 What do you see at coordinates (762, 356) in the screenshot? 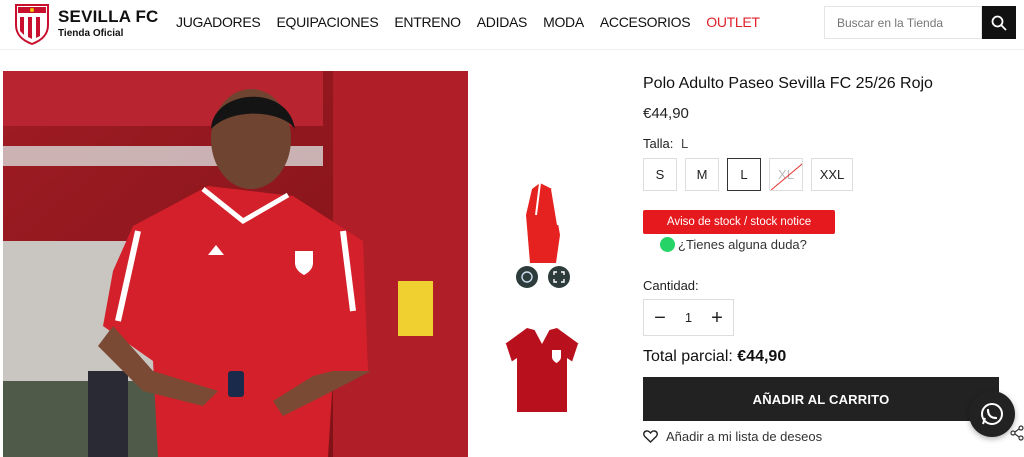
I see `subtotal-value: €44,90` at bounding box center [762, 356].